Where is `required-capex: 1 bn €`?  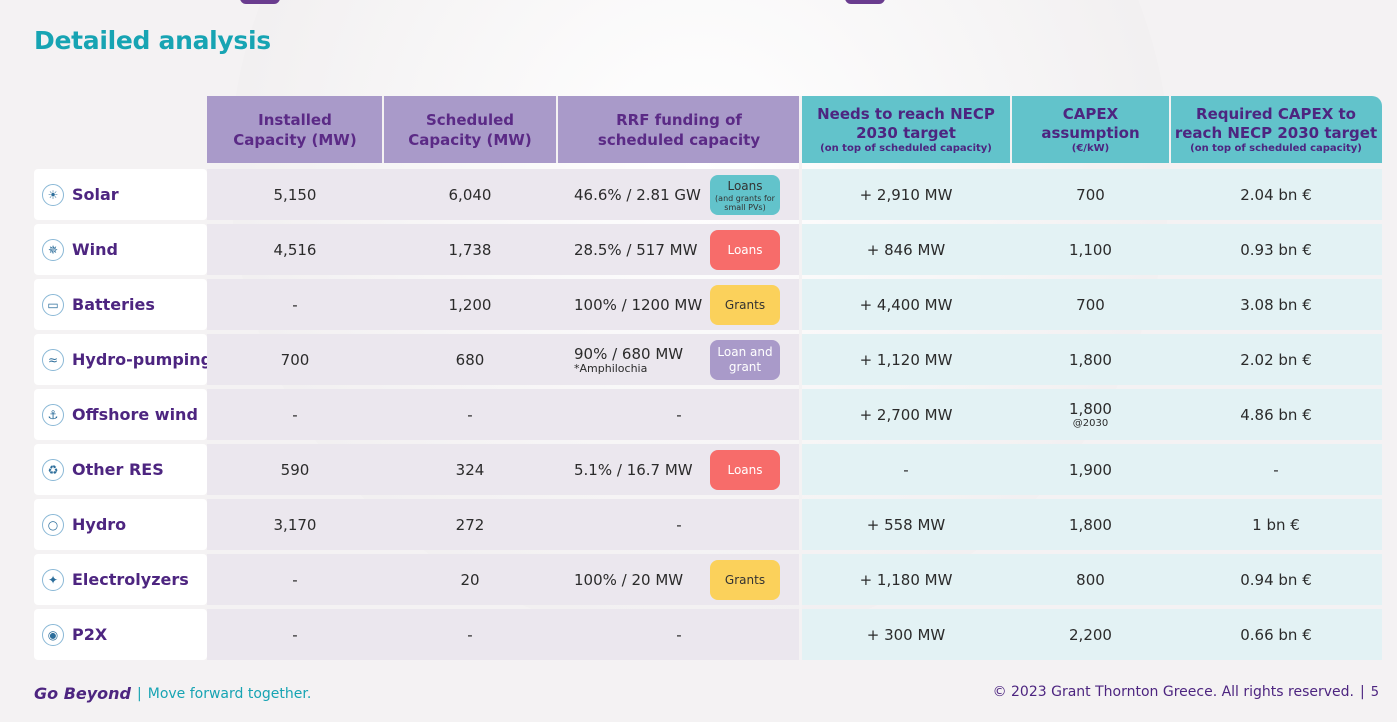 required-capex: 1 bn € is located at coordinates (1276, 524).